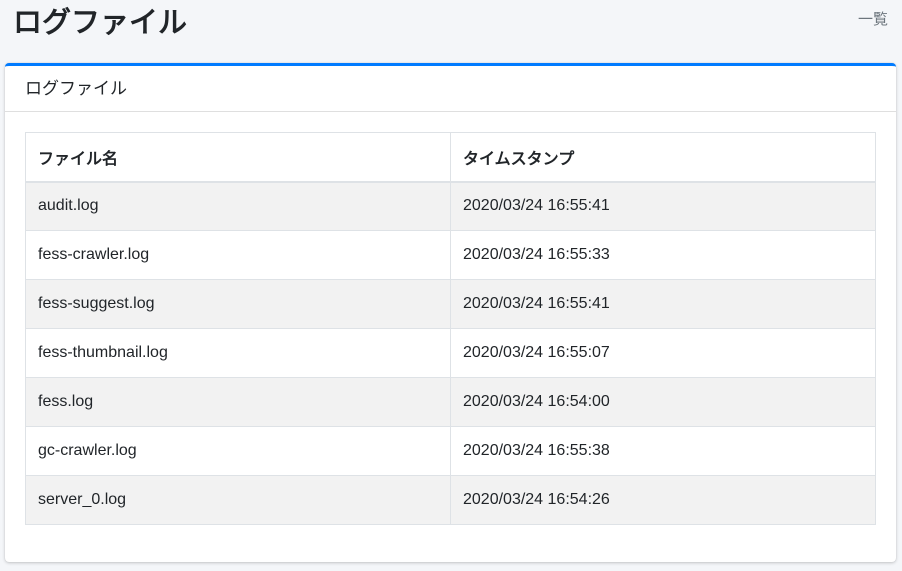 The image size is (902, 571). I want to click on timestamp-cell: 2020/03/24 16:55:38, so click(663, 451).